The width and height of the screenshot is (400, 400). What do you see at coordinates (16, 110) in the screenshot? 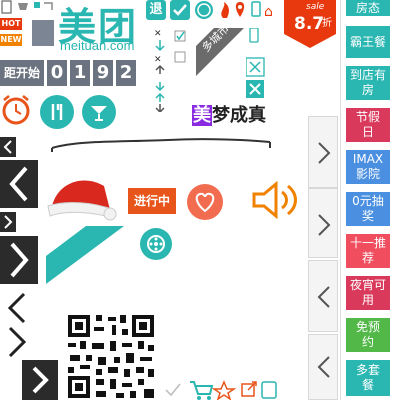
I see `clock-icon` at bounding box center [16, 110].